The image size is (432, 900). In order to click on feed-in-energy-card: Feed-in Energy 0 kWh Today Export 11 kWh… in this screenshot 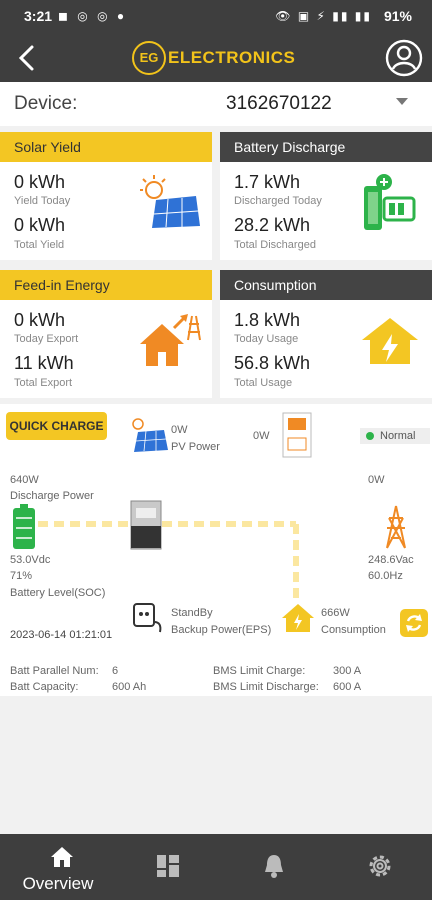, I will do `click(106, 334)`.